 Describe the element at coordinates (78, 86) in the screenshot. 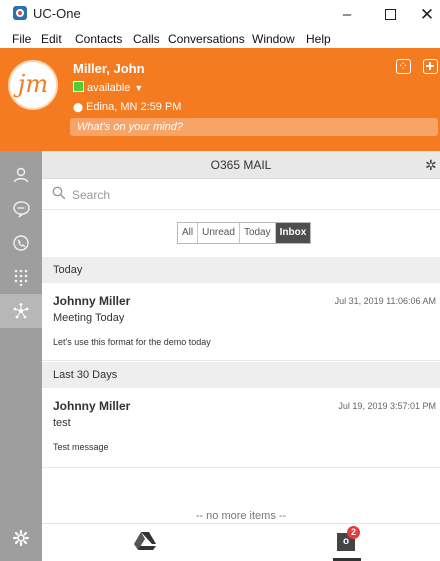

I see `presence-available-icon` at that location.